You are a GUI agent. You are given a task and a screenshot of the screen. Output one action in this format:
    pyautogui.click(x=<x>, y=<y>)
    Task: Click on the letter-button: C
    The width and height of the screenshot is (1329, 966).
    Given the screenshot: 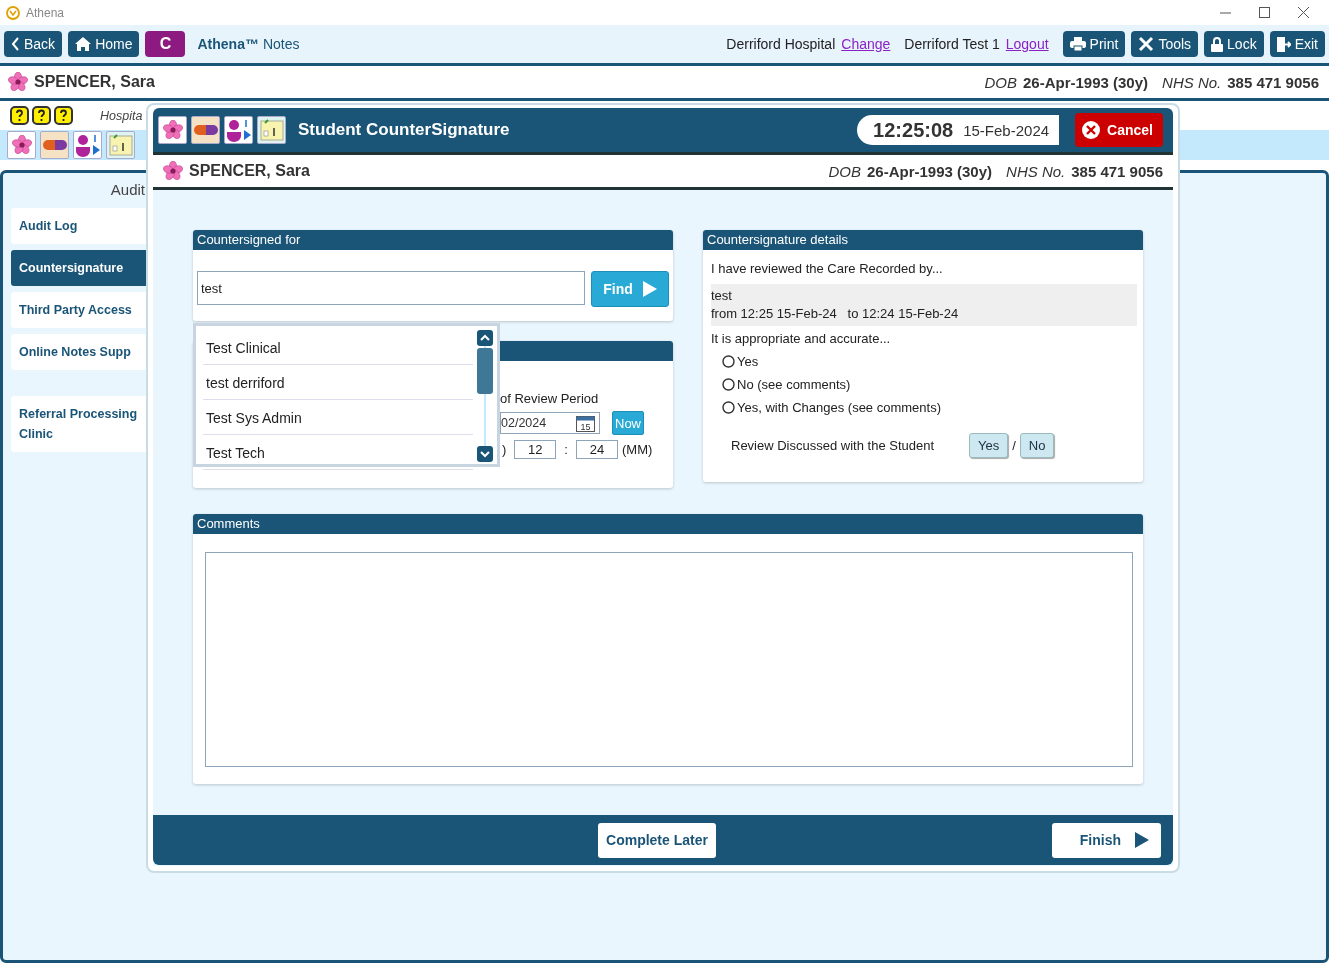 What is the action you would take?
    pyautogui.click(x=165, y=44)
    